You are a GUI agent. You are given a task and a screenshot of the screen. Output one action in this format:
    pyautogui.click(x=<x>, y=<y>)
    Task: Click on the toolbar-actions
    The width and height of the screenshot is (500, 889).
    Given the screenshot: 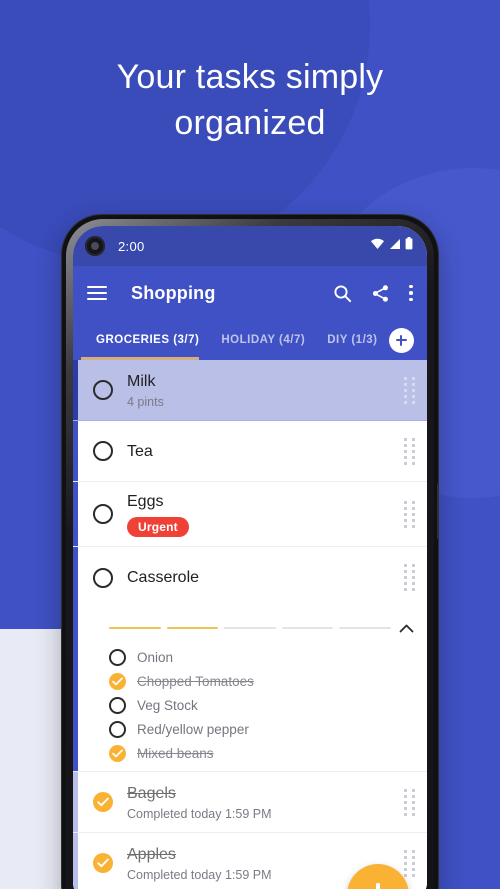 What is the action you would take?
    pyautogui.click(x=373, y=293)
    